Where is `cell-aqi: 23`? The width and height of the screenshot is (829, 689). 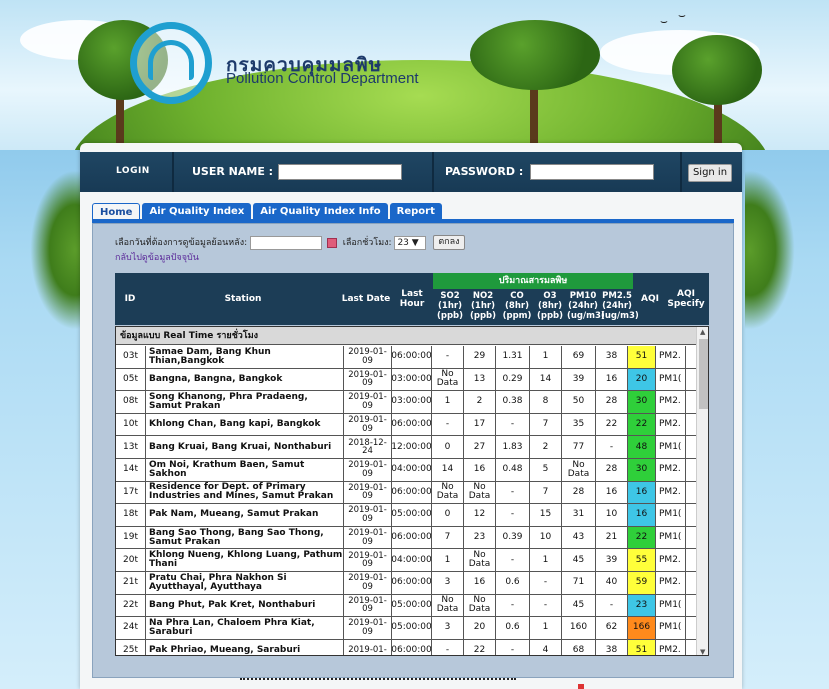 cell-aqi: 23 is located at coordinates (642, 605).